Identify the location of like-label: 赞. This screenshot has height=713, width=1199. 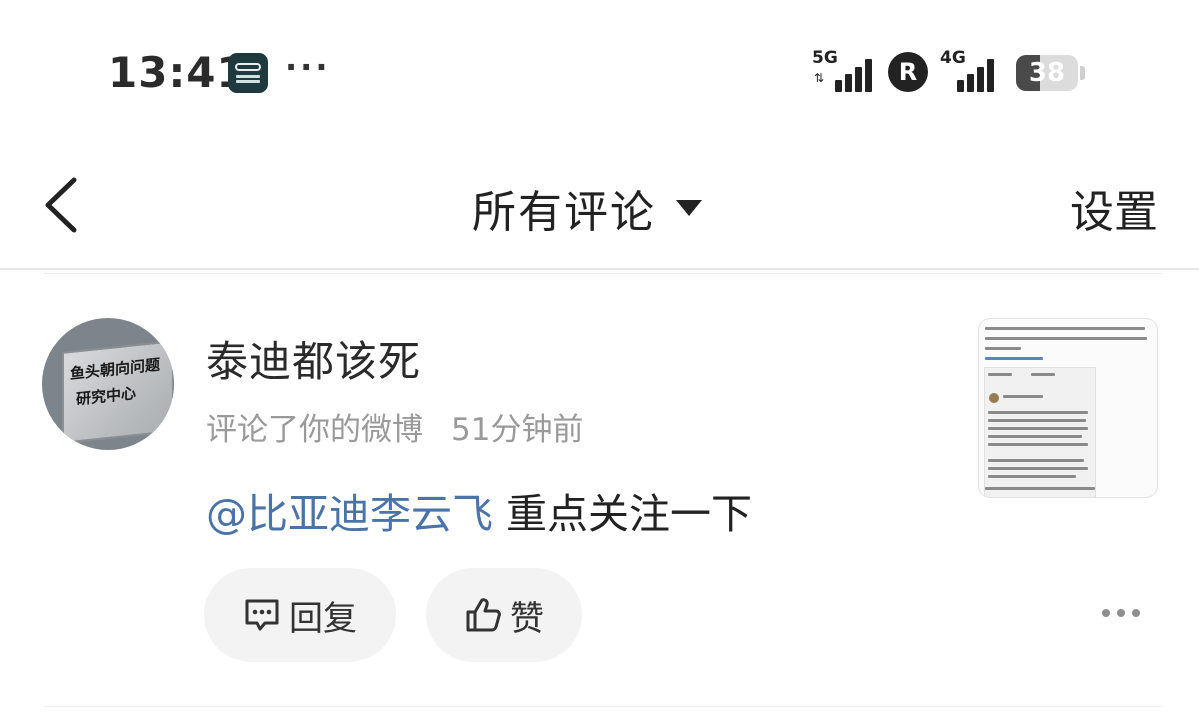
(527, 618).